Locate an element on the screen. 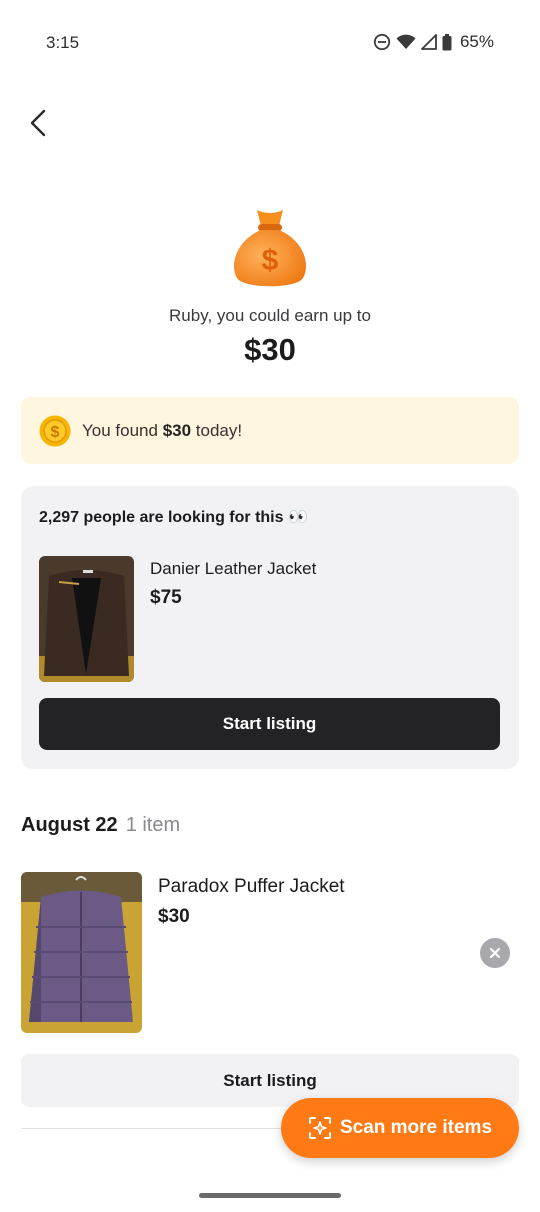  demand-item-name: Danier Leather Jacket is located at coordinates (233, 568).